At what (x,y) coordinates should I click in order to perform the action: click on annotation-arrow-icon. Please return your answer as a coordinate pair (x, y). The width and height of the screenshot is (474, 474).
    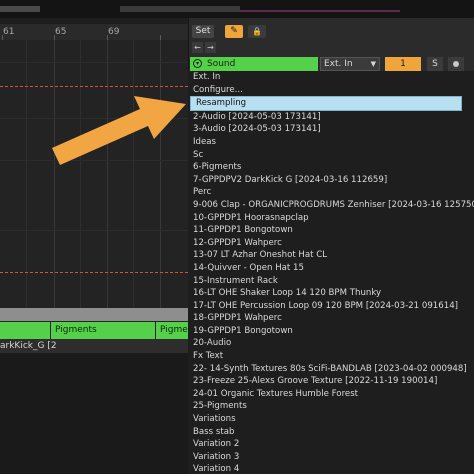
    Looking at the image, I should click on (119, 130).